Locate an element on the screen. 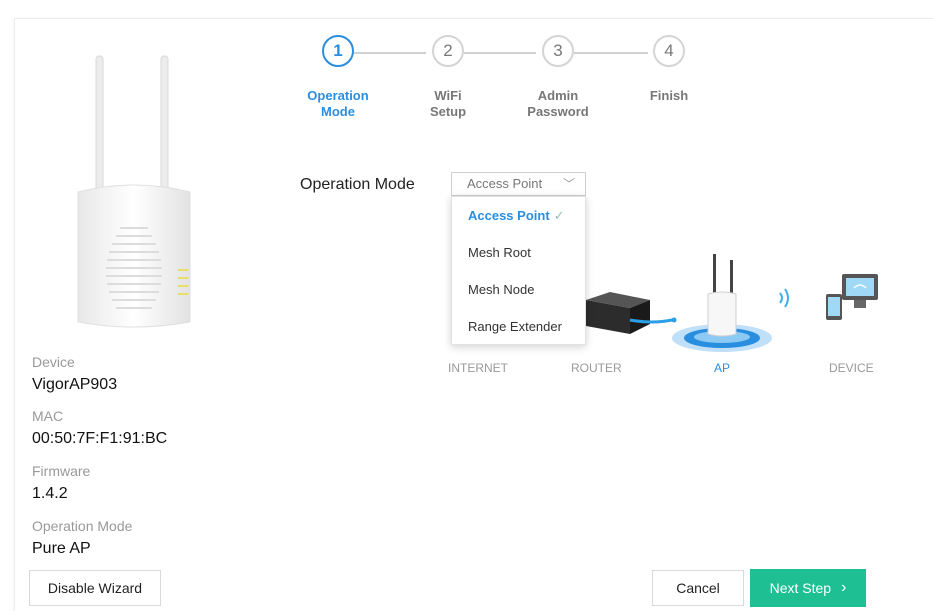  step-4-text: Finish is located at coordinates (669, 95).